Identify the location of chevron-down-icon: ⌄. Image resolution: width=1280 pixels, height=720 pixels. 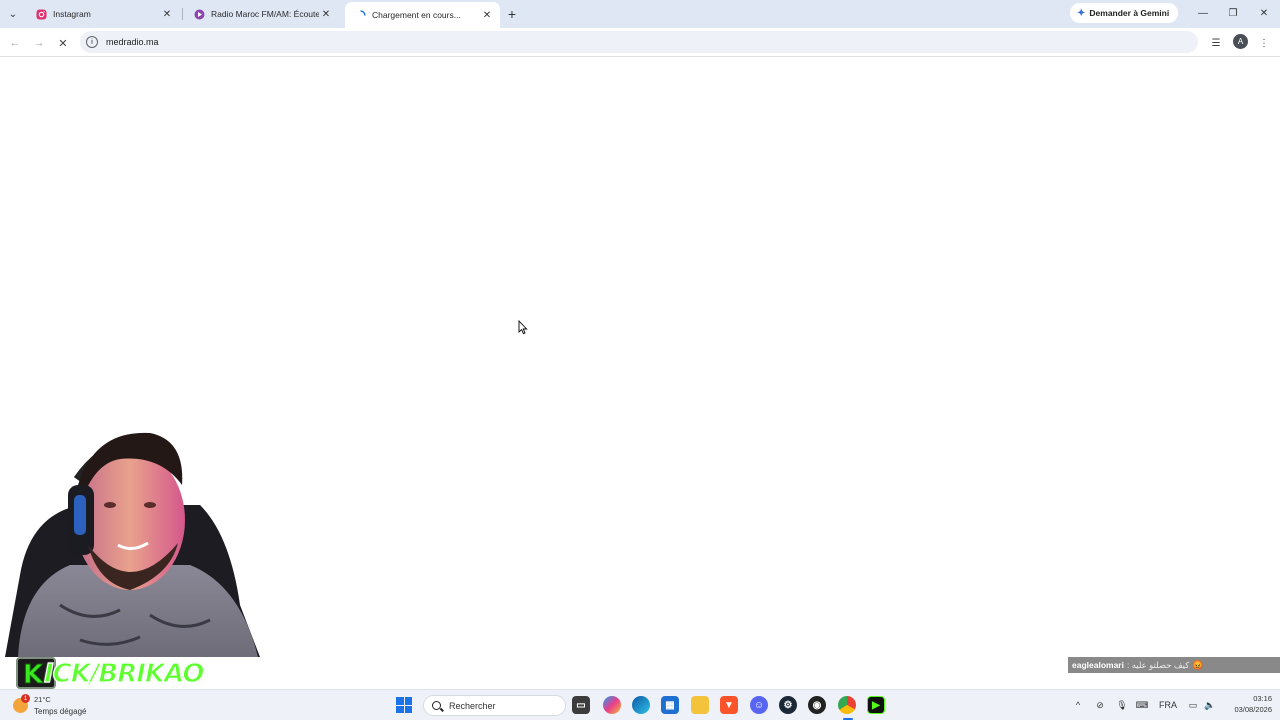
(13, 14).